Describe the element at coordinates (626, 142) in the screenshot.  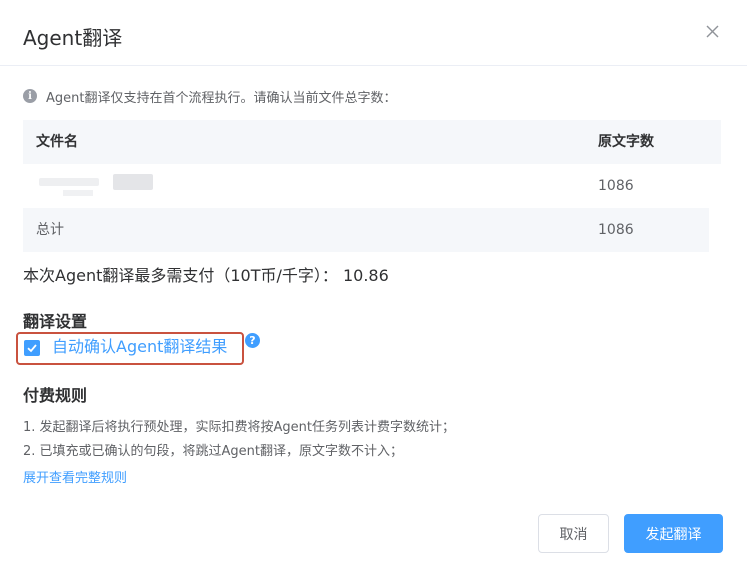
I see `column-header-char-count: 原文字数` at that location.